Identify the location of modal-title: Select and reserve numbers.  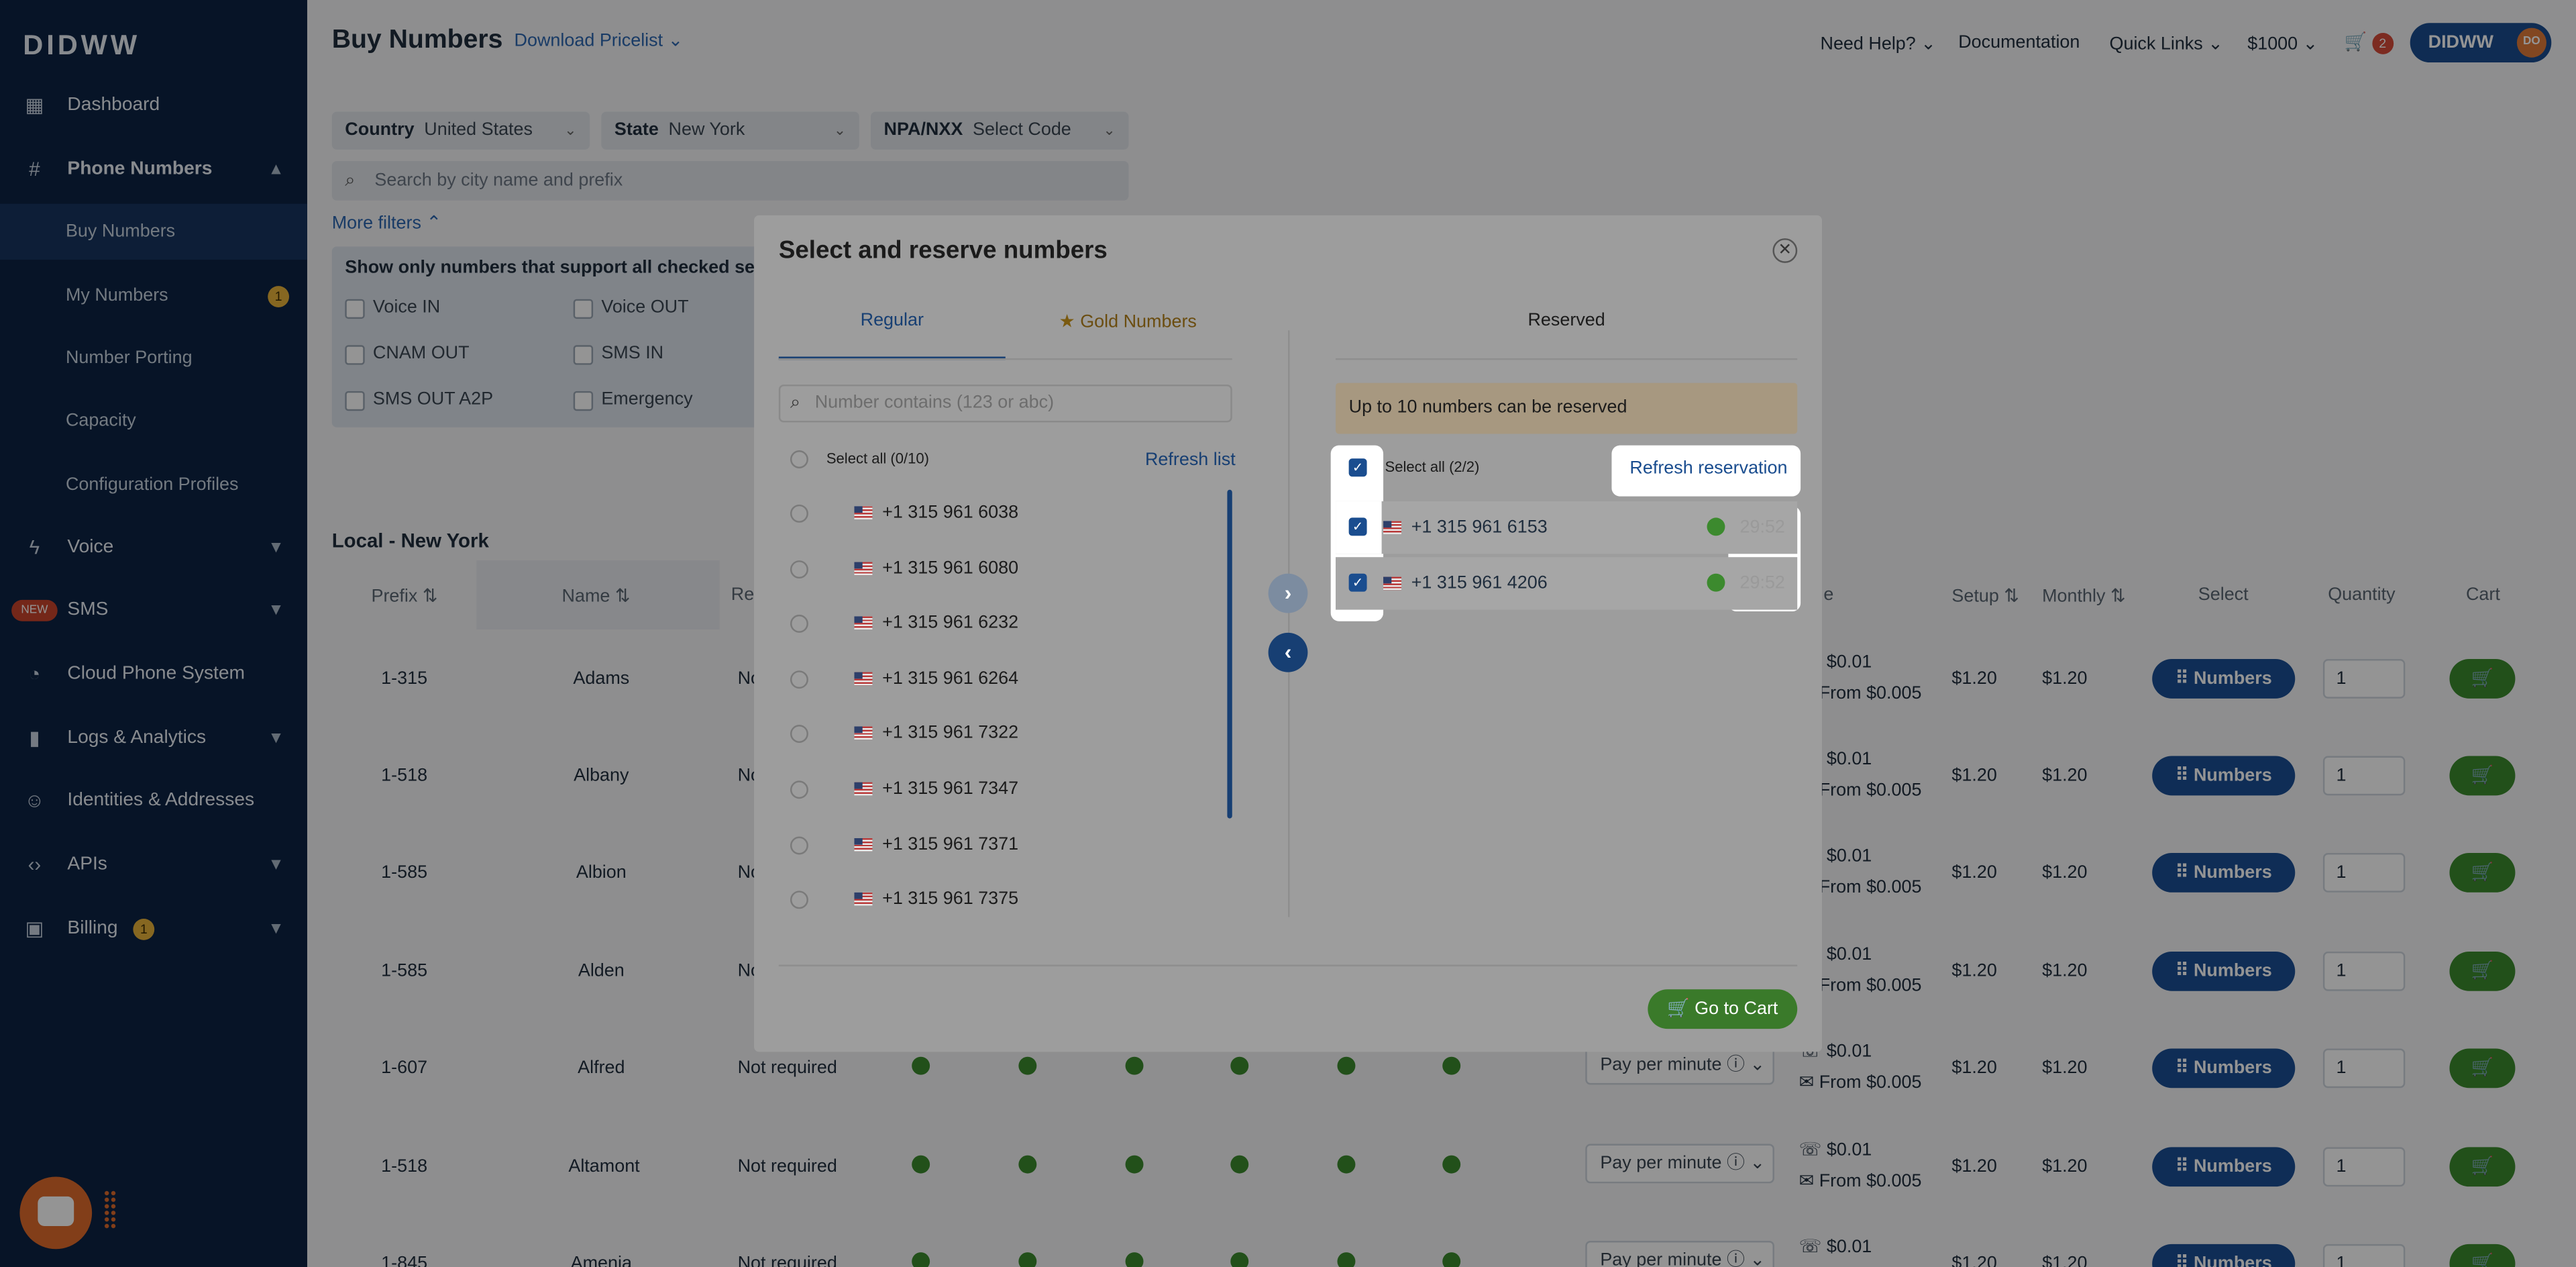
(943, 250).